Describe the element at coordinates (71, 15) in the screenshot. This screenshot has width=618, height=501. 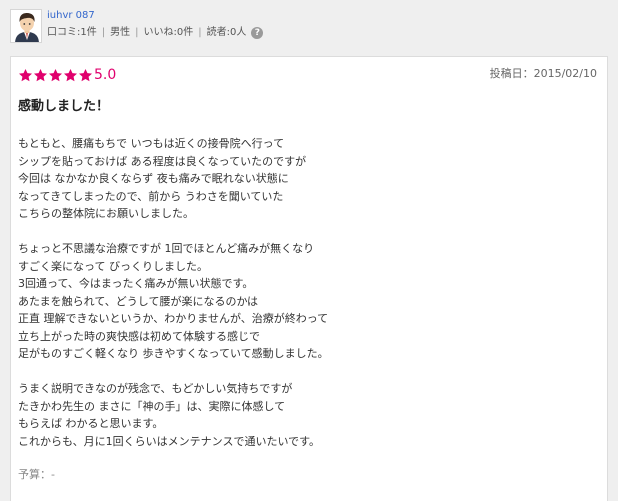
I see `reviewer-name-link: iuhvr 087` at that location.